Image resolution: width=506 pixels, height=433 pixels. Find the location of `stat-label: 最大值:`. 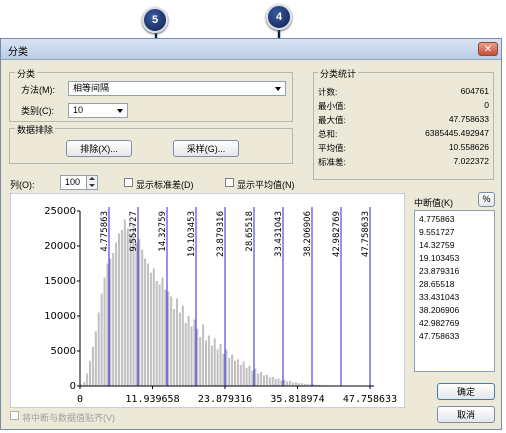

stat-label: 最大值: is located at coordinates (332, 120).